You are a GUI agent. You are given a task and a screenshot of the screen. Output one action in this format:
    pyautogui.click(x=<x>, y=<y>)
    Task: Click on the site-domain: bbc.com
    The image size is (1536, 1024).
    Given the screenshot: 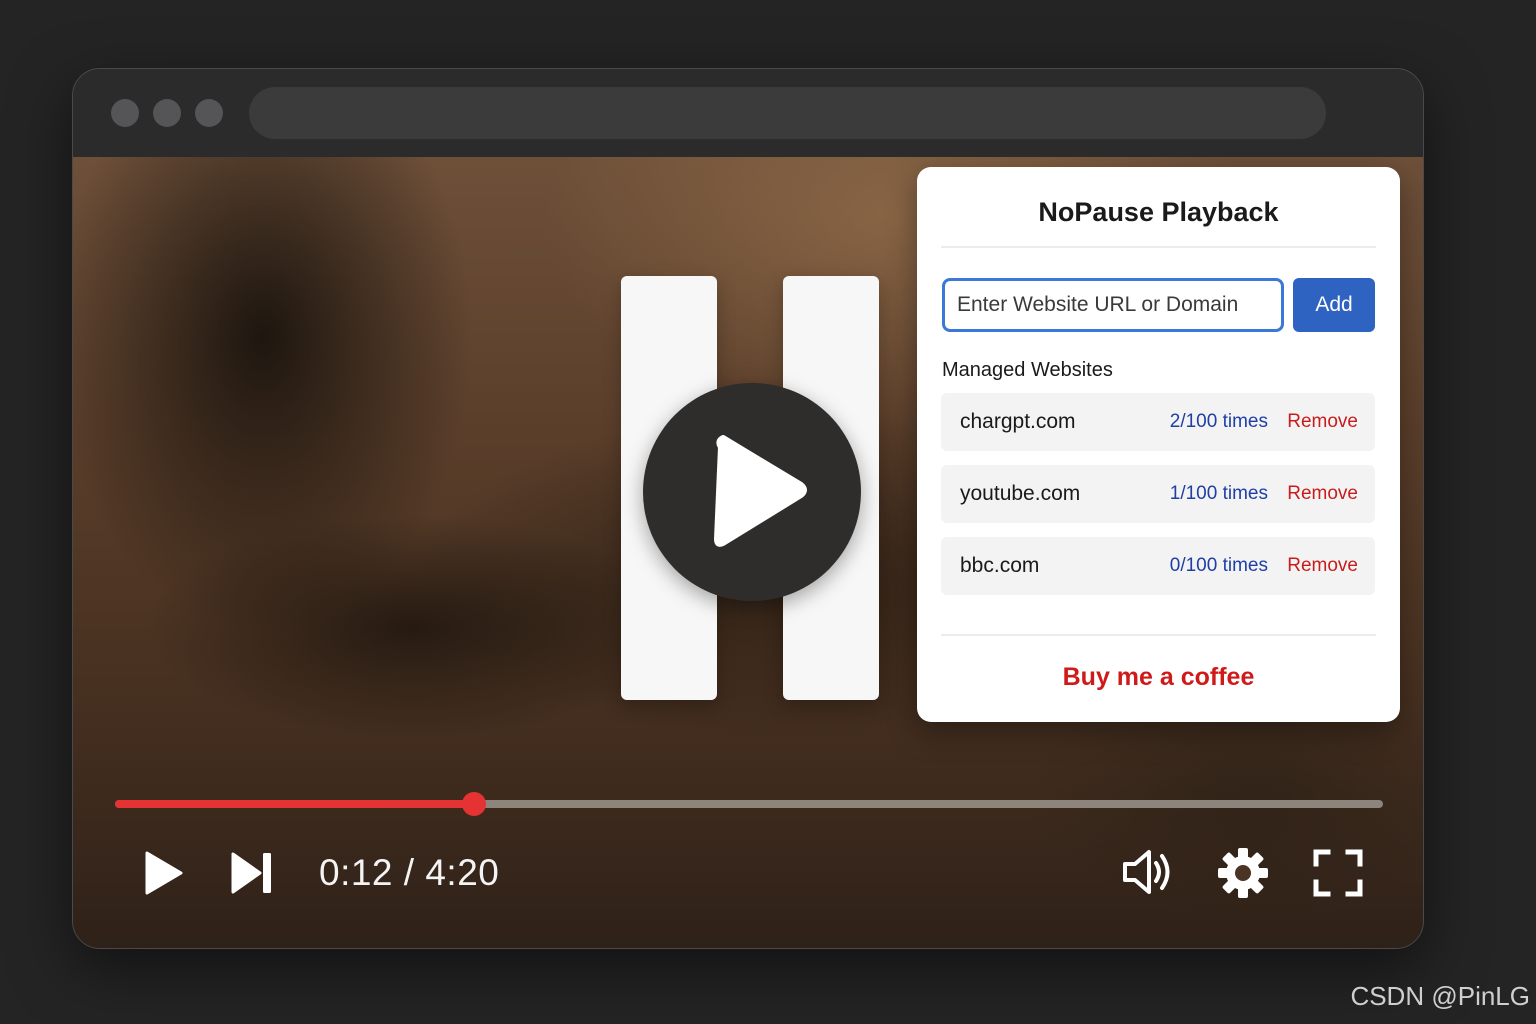 What is the action you would take?
    pyautogui.click(x=1000, y=565)
    